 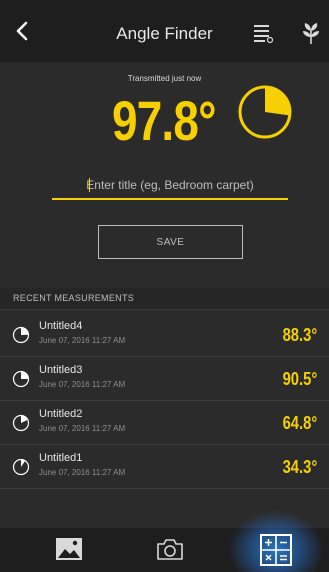 What do you see at coordinates (299, 335) in the screenshot?
I see `measurement-value: 88.3°` at bounding box center [299, 335].